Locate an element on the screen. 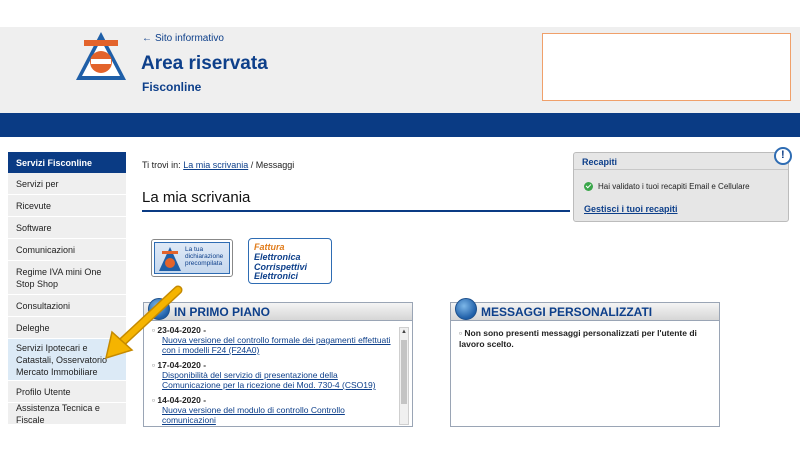  messaggi-header: MESSAGGI PERSONALIZZATI is located at coordinates (585, 309).